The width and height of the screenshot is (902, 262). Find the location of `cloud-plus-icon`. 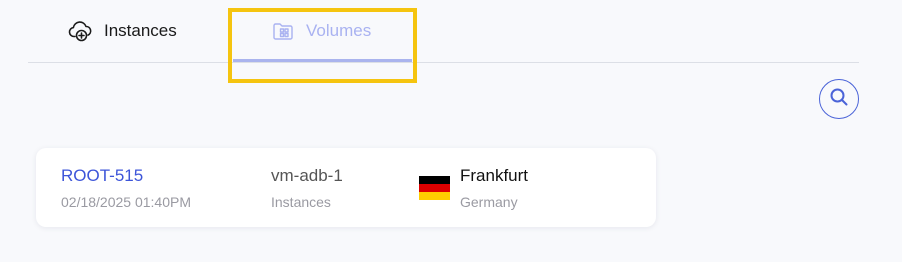

cloud-plus-icon is located at coordinates (81, 31).